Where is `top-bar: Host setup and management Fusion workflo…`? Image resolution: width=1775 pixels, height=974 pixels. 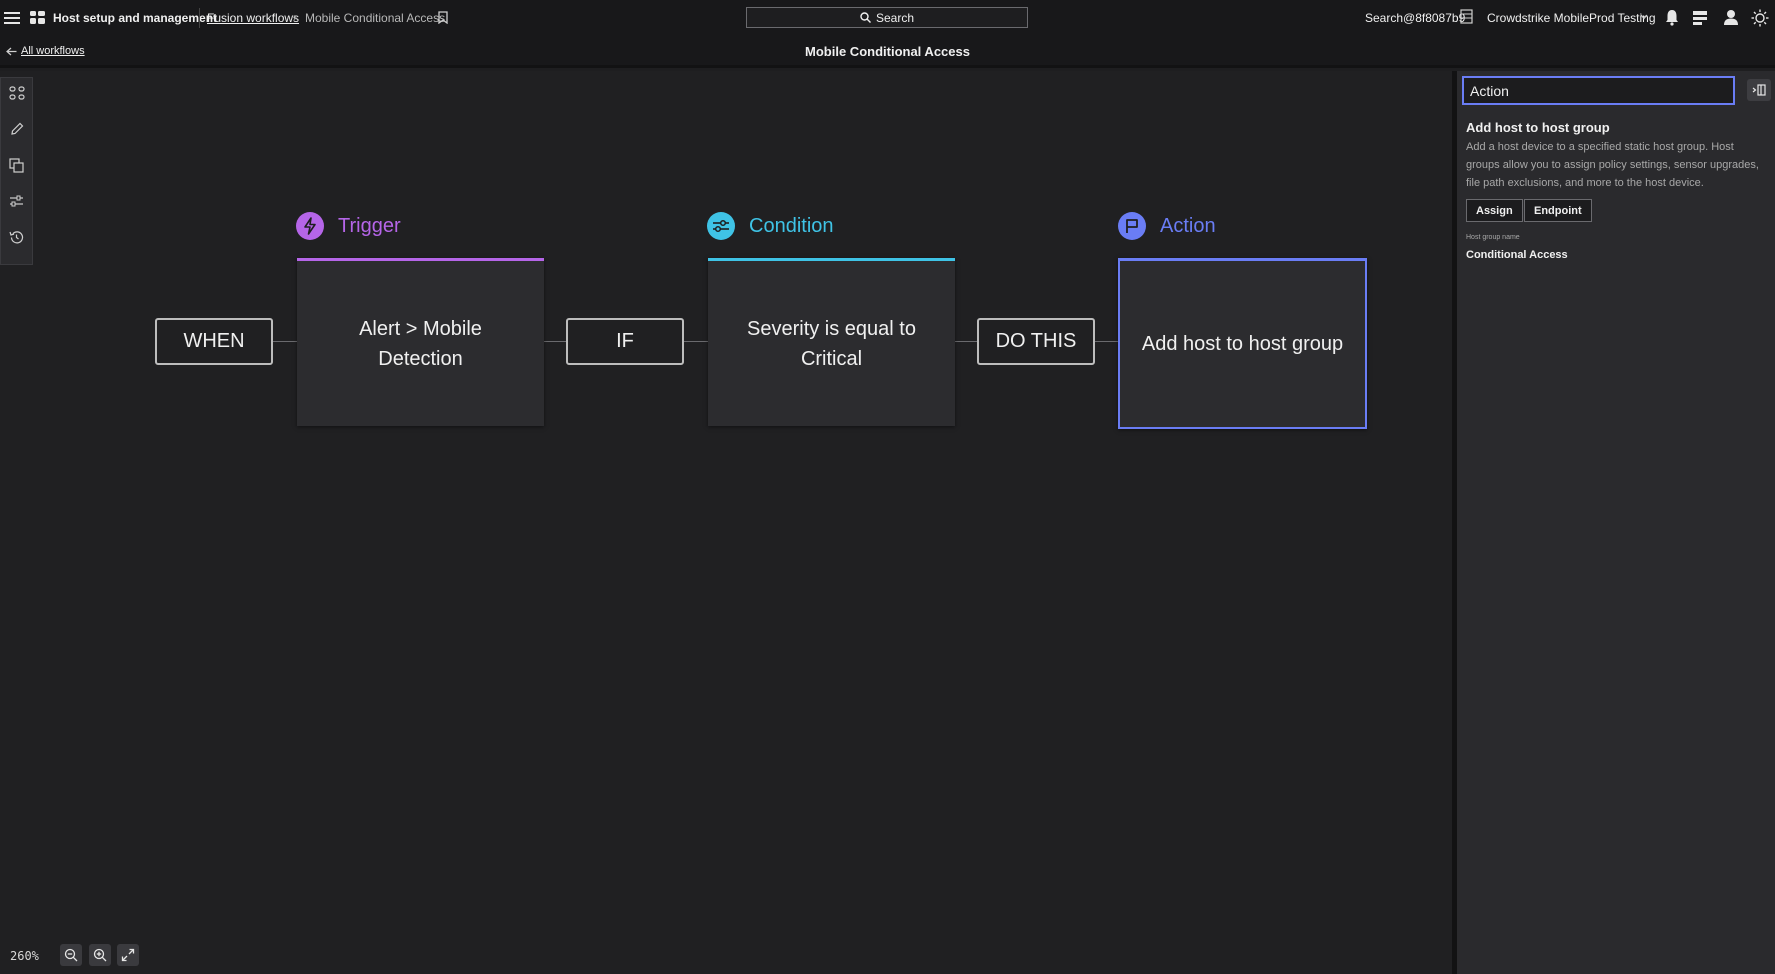 top-bar: Host setup and management Fusion workflo… is located at coordinates (887, 18).